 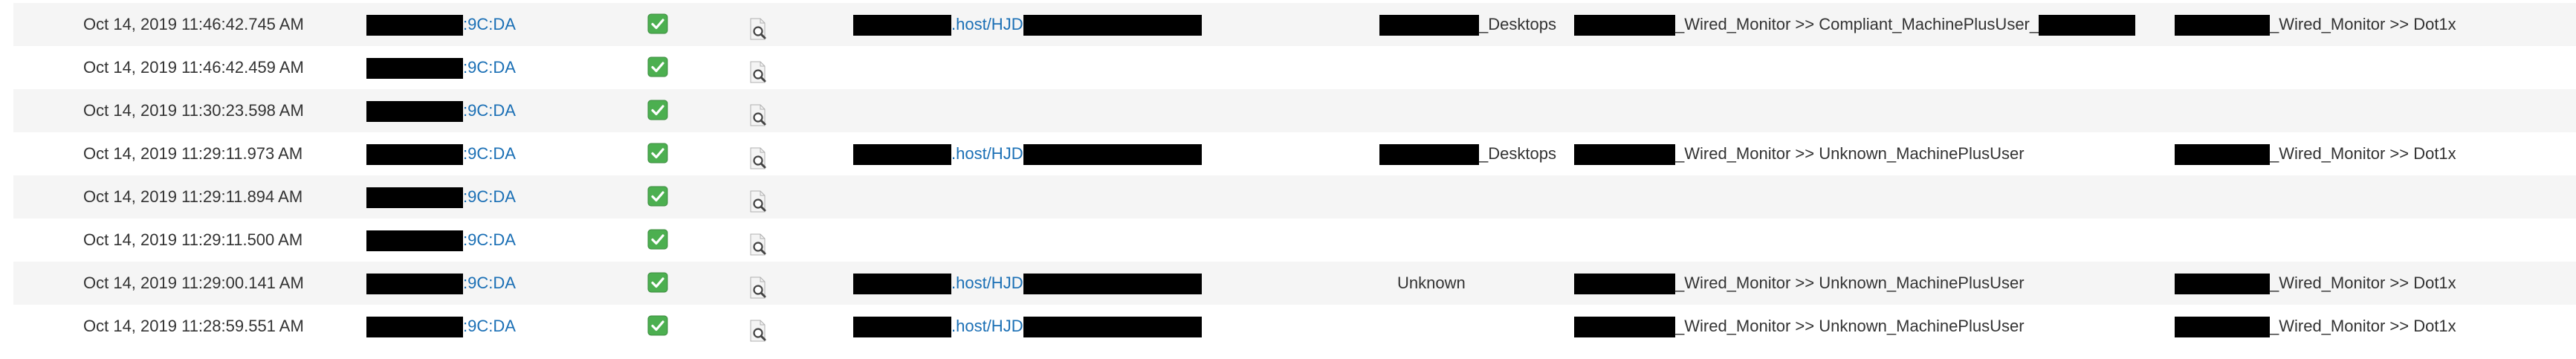 What do you see at coordinates (193, 239) in the screenshot?
I see `timestamp-cell: Oct 14, 2019 11:29:11.500 AM` at bounding box center [193, 239].